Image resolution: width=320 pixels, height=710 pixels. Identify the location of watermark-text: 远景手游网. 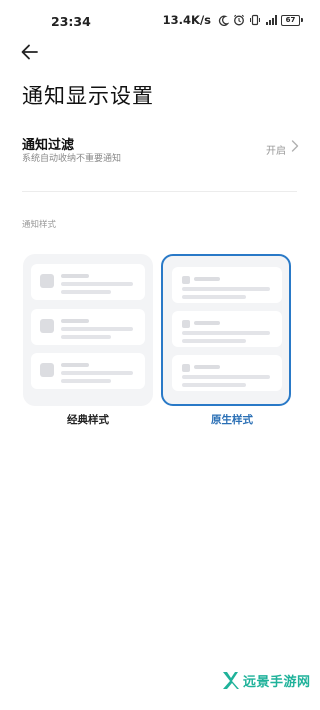
(277, 682).